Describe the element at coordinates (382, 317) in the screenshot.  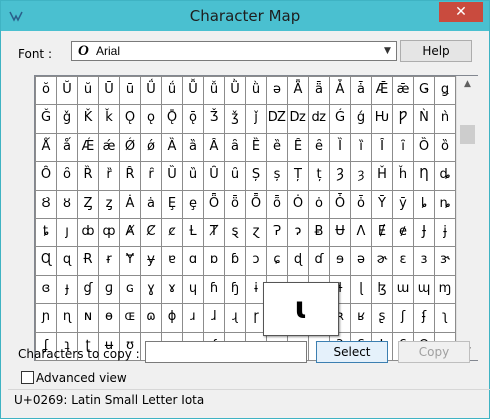
I see `character-cell: ʂ` at that location.